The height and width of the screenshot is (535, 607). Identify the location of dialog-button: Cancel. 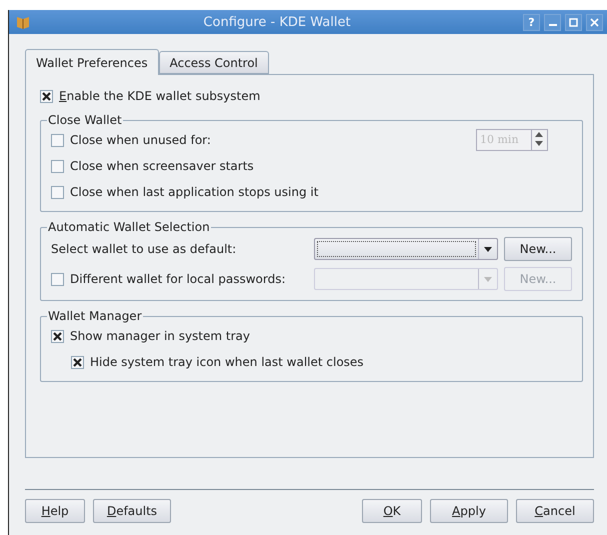
(555, 511).